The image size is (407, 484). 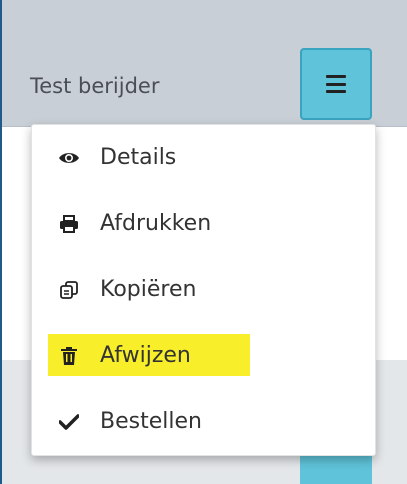 I want to click on copy-icon, so click(x=69, y=290).